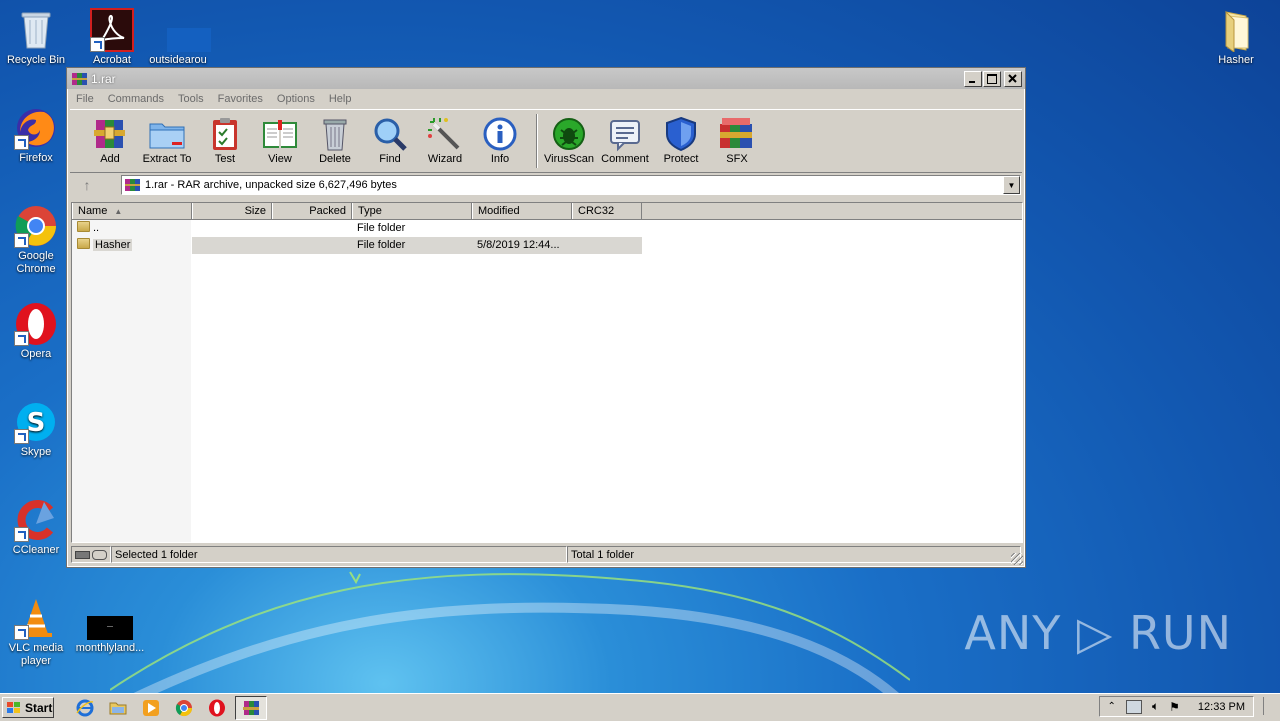 This screenshot has width=1280, height=721. Describe the element at coordinates (178, 37) in the screenshot. I see `desktop-icon-outsidearou: outsidearou` at that location.